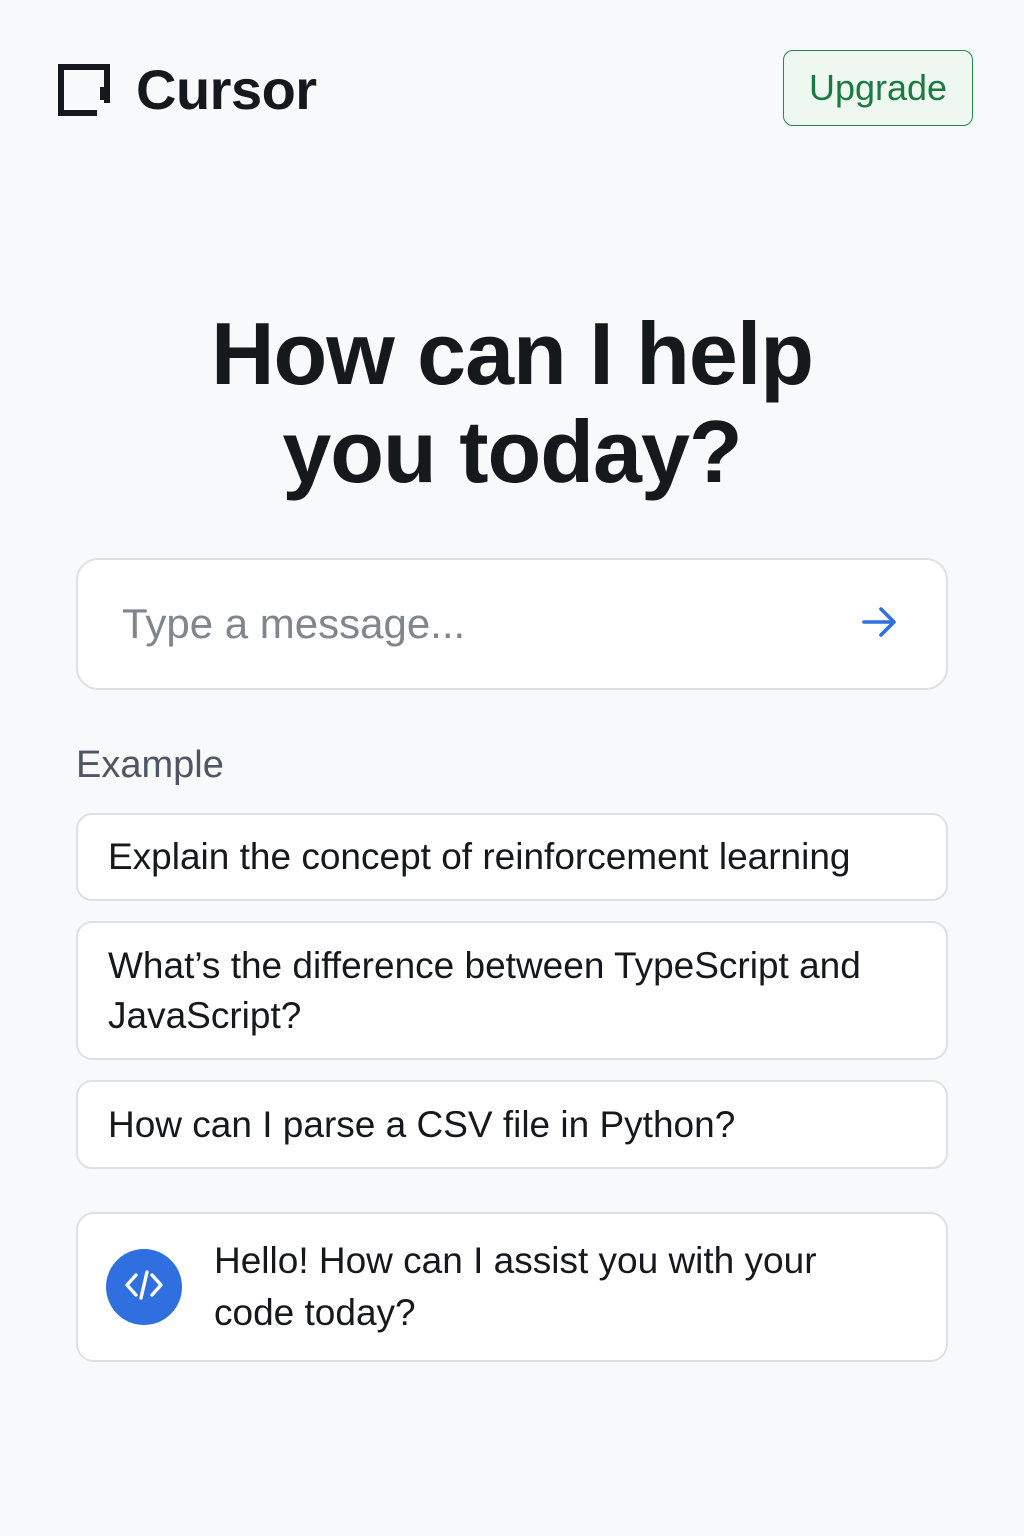 Image resolution: width=1024 pixels, height=1536 pixels. What do you see at coordinates (512, 90) in the screenshot?
I see `top-bar: Cursor Upgrade` at bounding box center [512, 90].